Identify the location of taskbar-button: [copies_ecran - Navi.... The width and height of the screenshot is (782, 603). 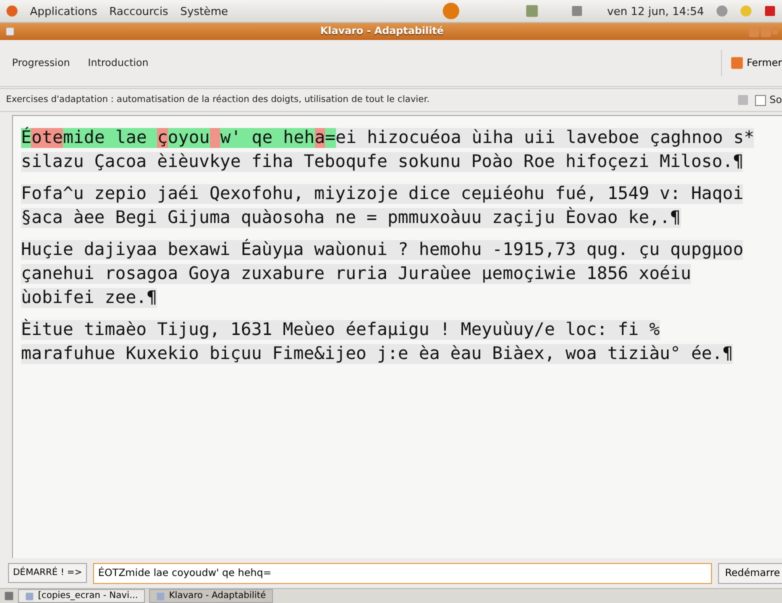
(81, 596).